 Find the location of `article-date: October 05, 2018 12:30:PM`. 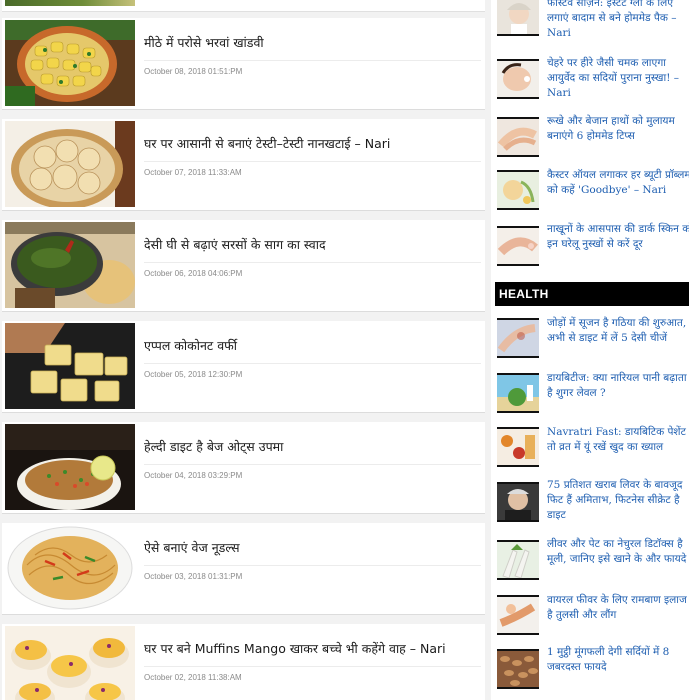

article-date: October 05, 2018 12:30:PM is located at coordinates (193, 374).